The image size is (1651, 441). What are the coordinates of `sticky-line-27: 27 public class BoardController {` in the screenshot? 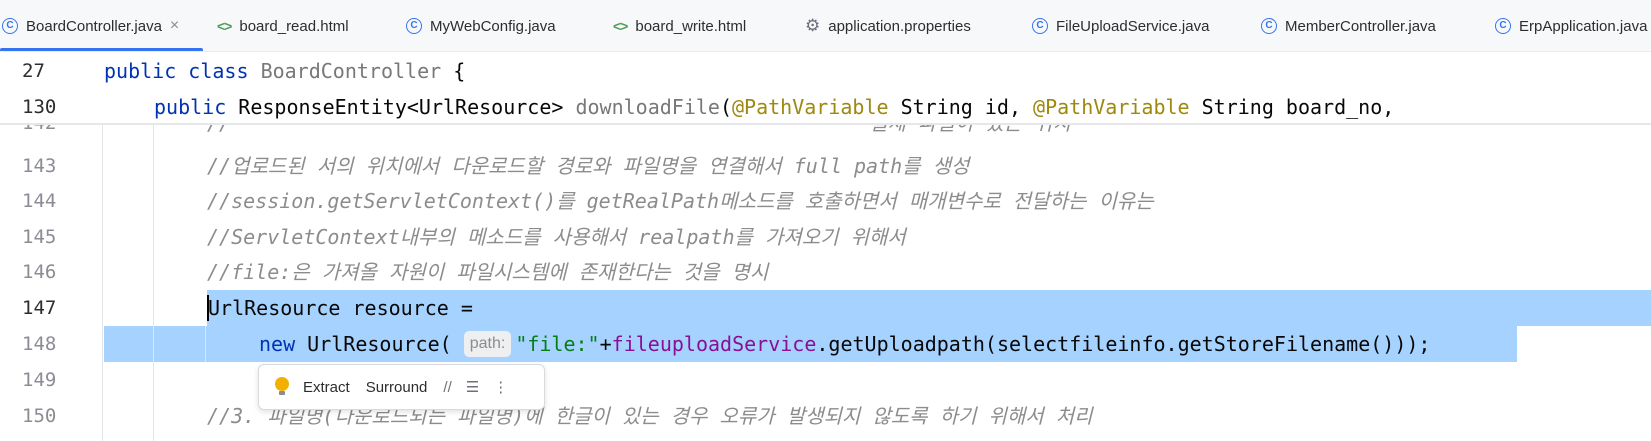 It's located at (825, 71).